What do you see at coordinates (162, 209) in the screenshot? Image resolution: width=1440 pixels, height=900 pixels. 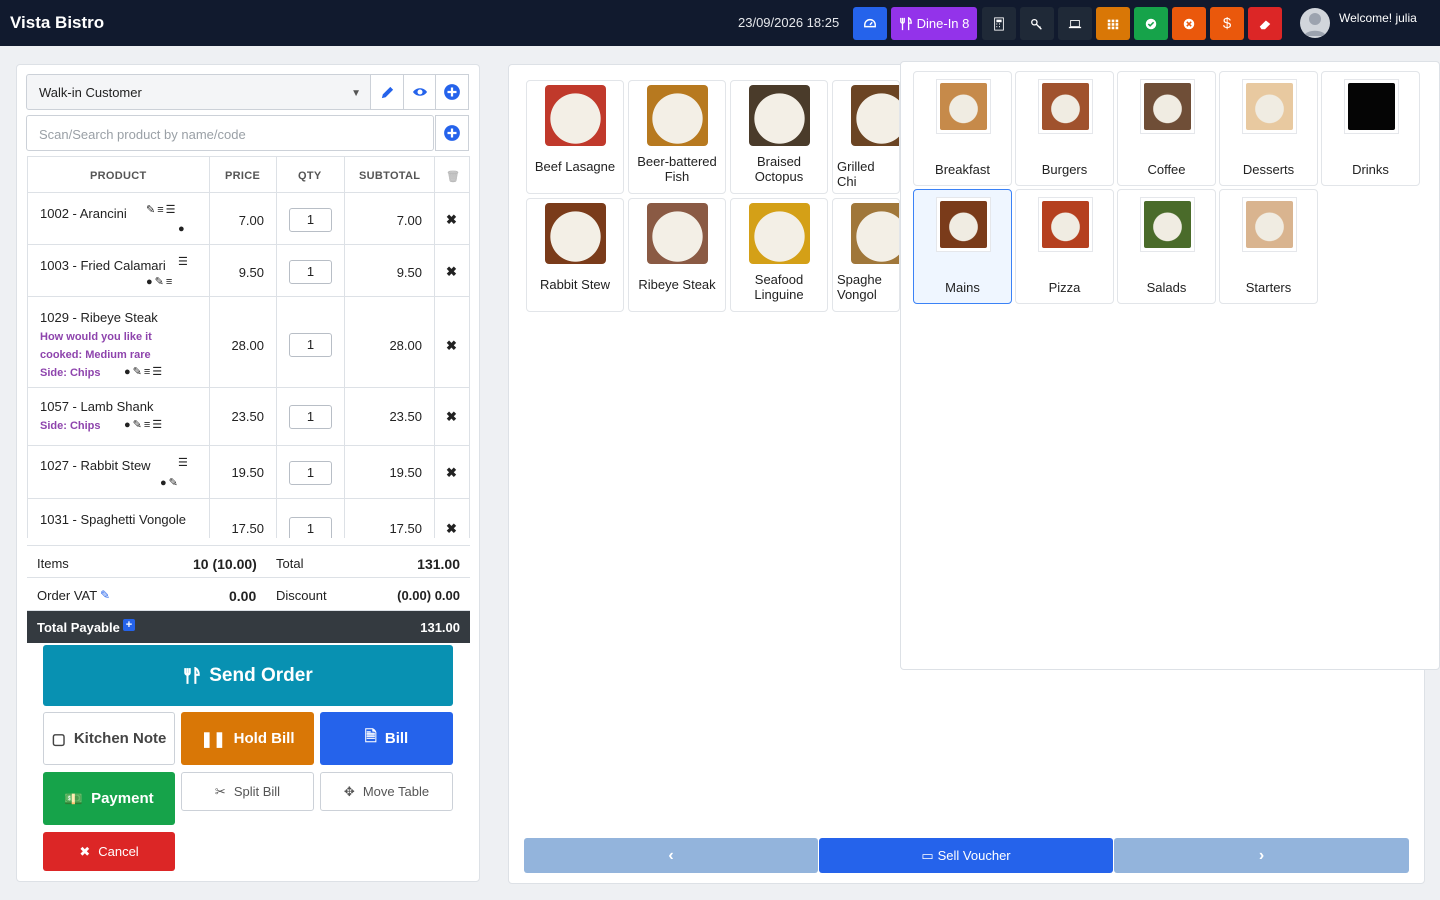 I see `row-edit-icons: ✎≡☰` at bounding box center [162, 209].